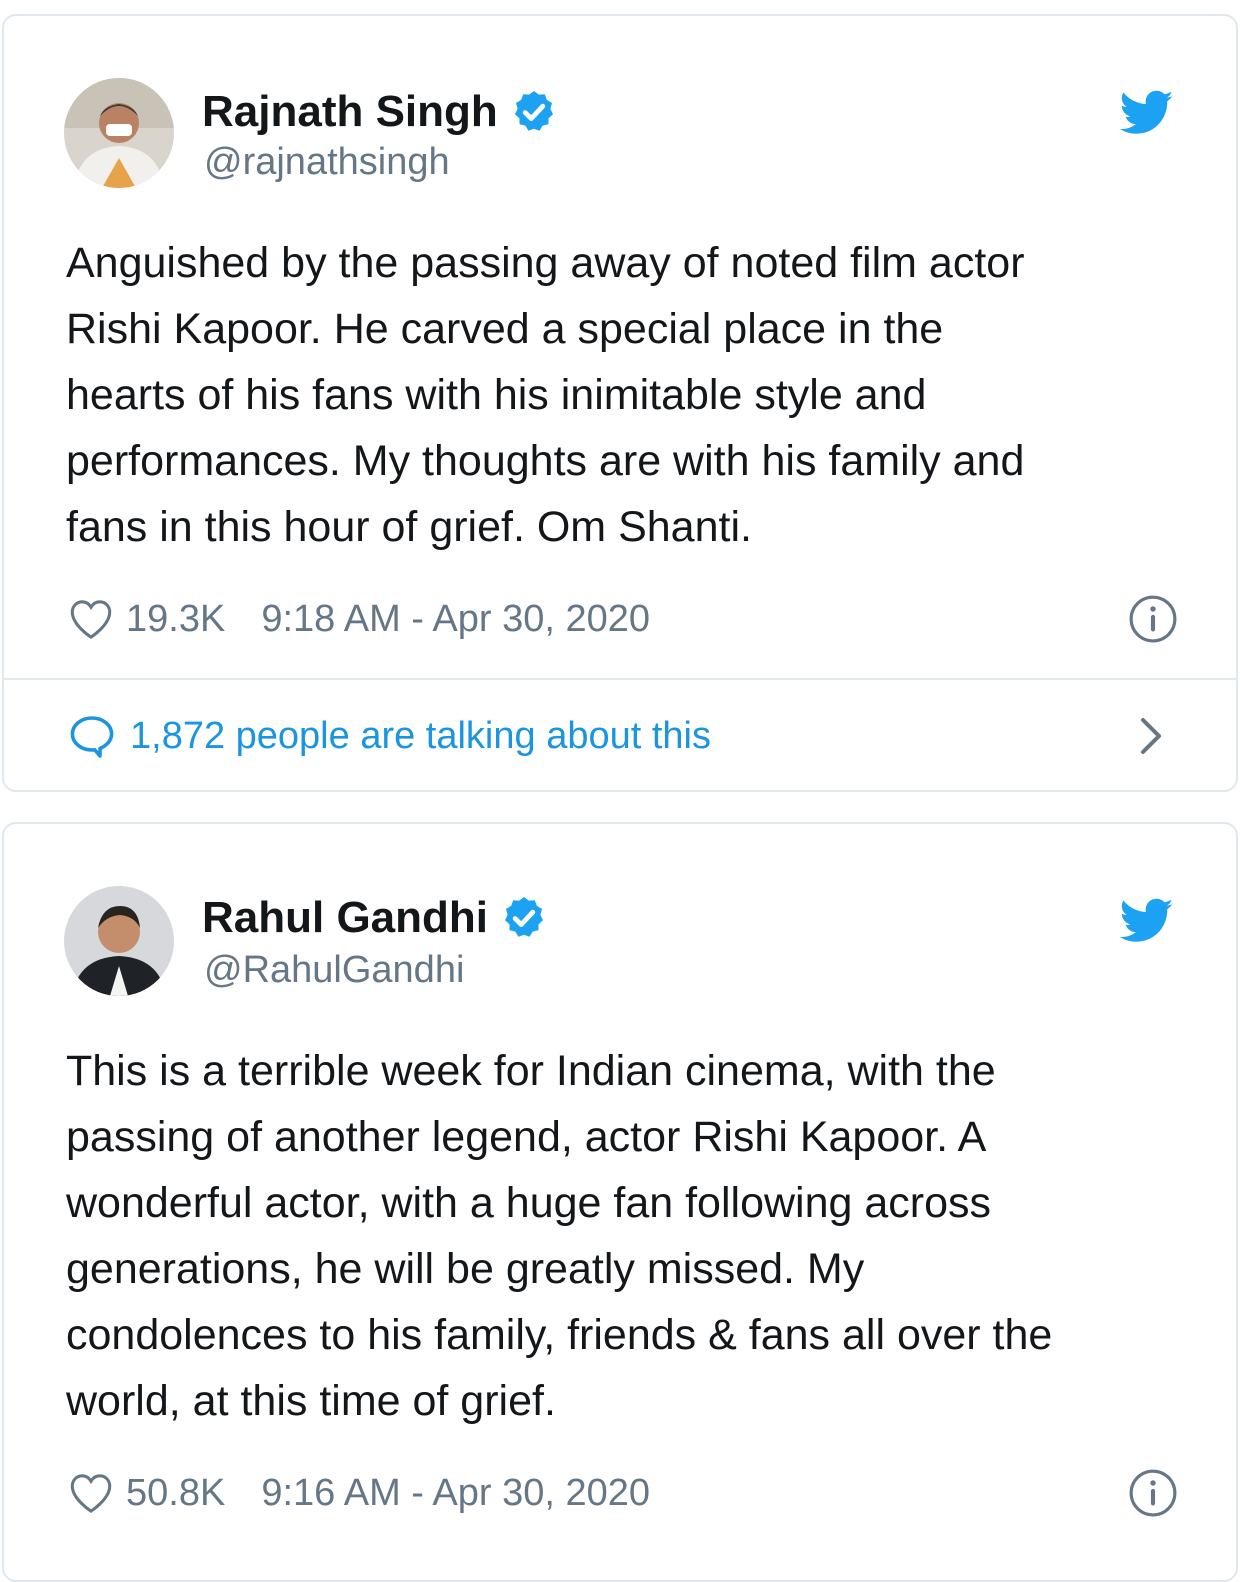  Describe the element at coordinates (175, 619) in the screenshot. I see `like-count: 19.3K` at that location.